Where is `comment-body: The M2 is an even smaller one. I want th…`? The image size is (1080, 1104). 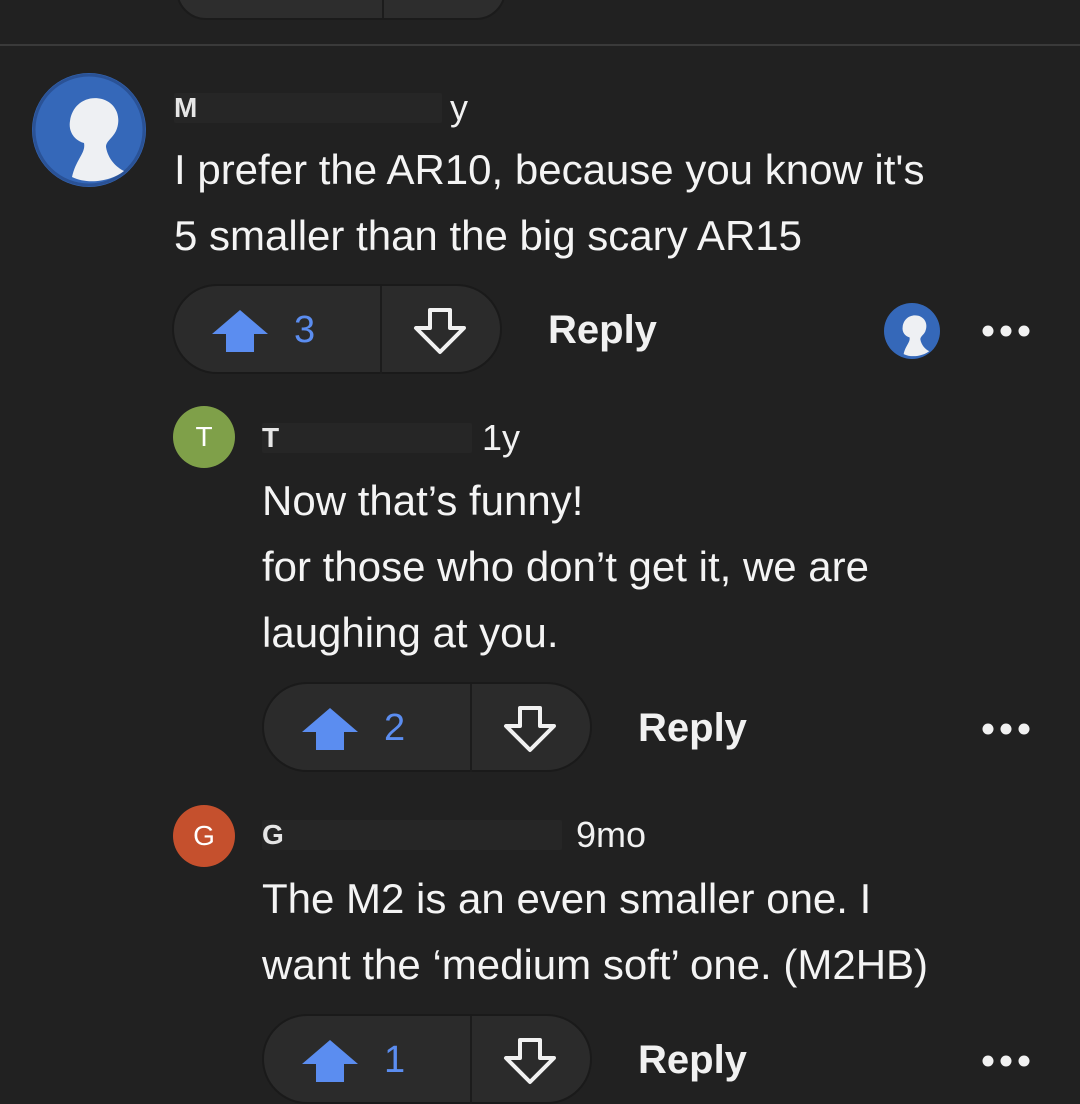 comment-body: The M2 is an even smaller one. I want th… is located at coordinates (595, 931).